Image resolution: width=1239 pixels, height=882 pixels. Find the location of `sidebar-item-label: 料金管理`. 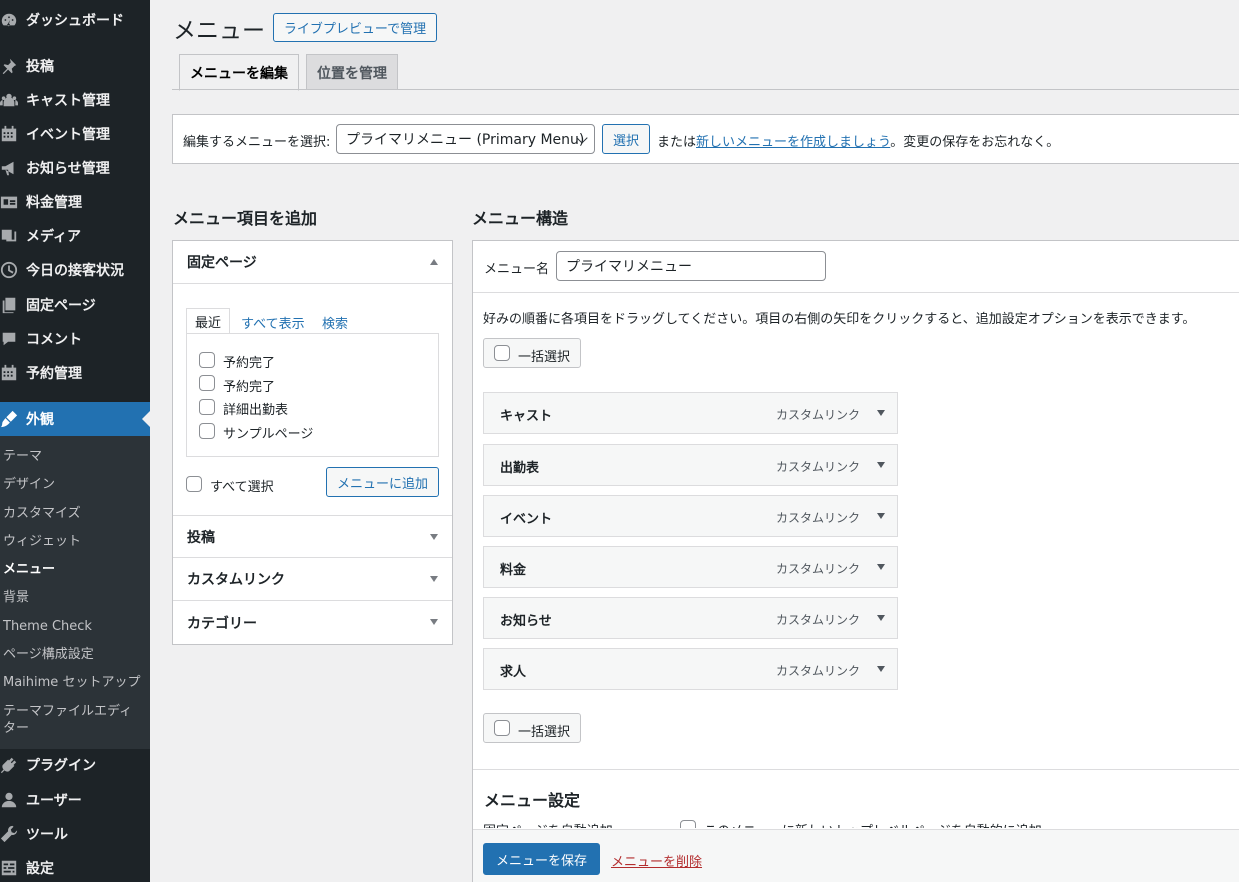

sidebar-item-label: 料金管理 is located at coordinates (54, 203).